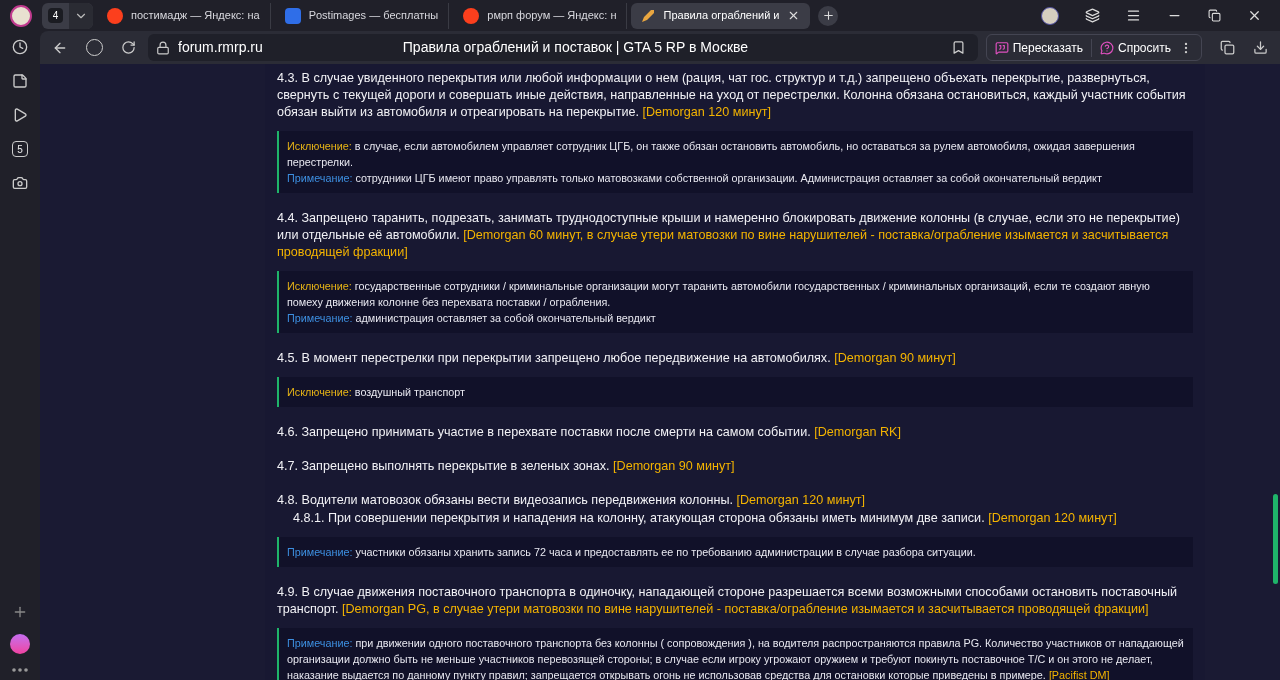 The image size is (1280, 680). Describe the element at coordinates (20, 644) in the screenshot. I see `assistant-icon` at that location.